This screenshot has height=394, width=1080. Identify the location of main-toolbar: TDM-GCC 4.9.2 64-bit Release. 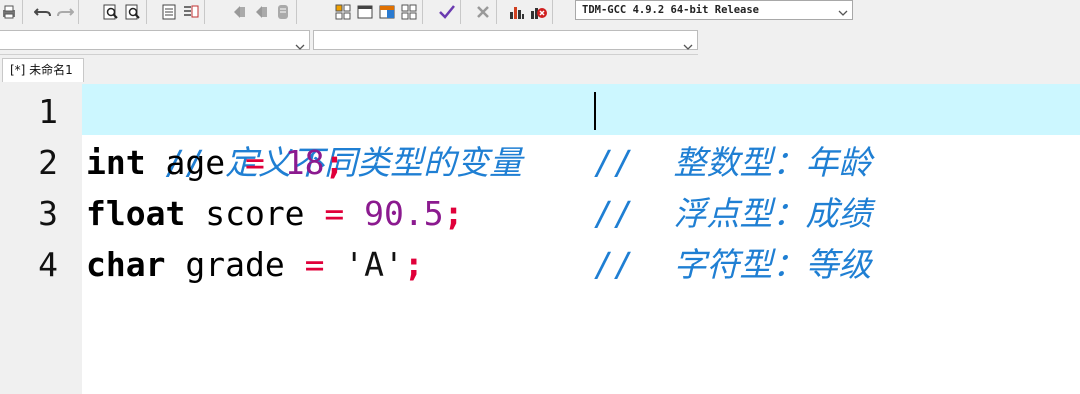
(540, 13).